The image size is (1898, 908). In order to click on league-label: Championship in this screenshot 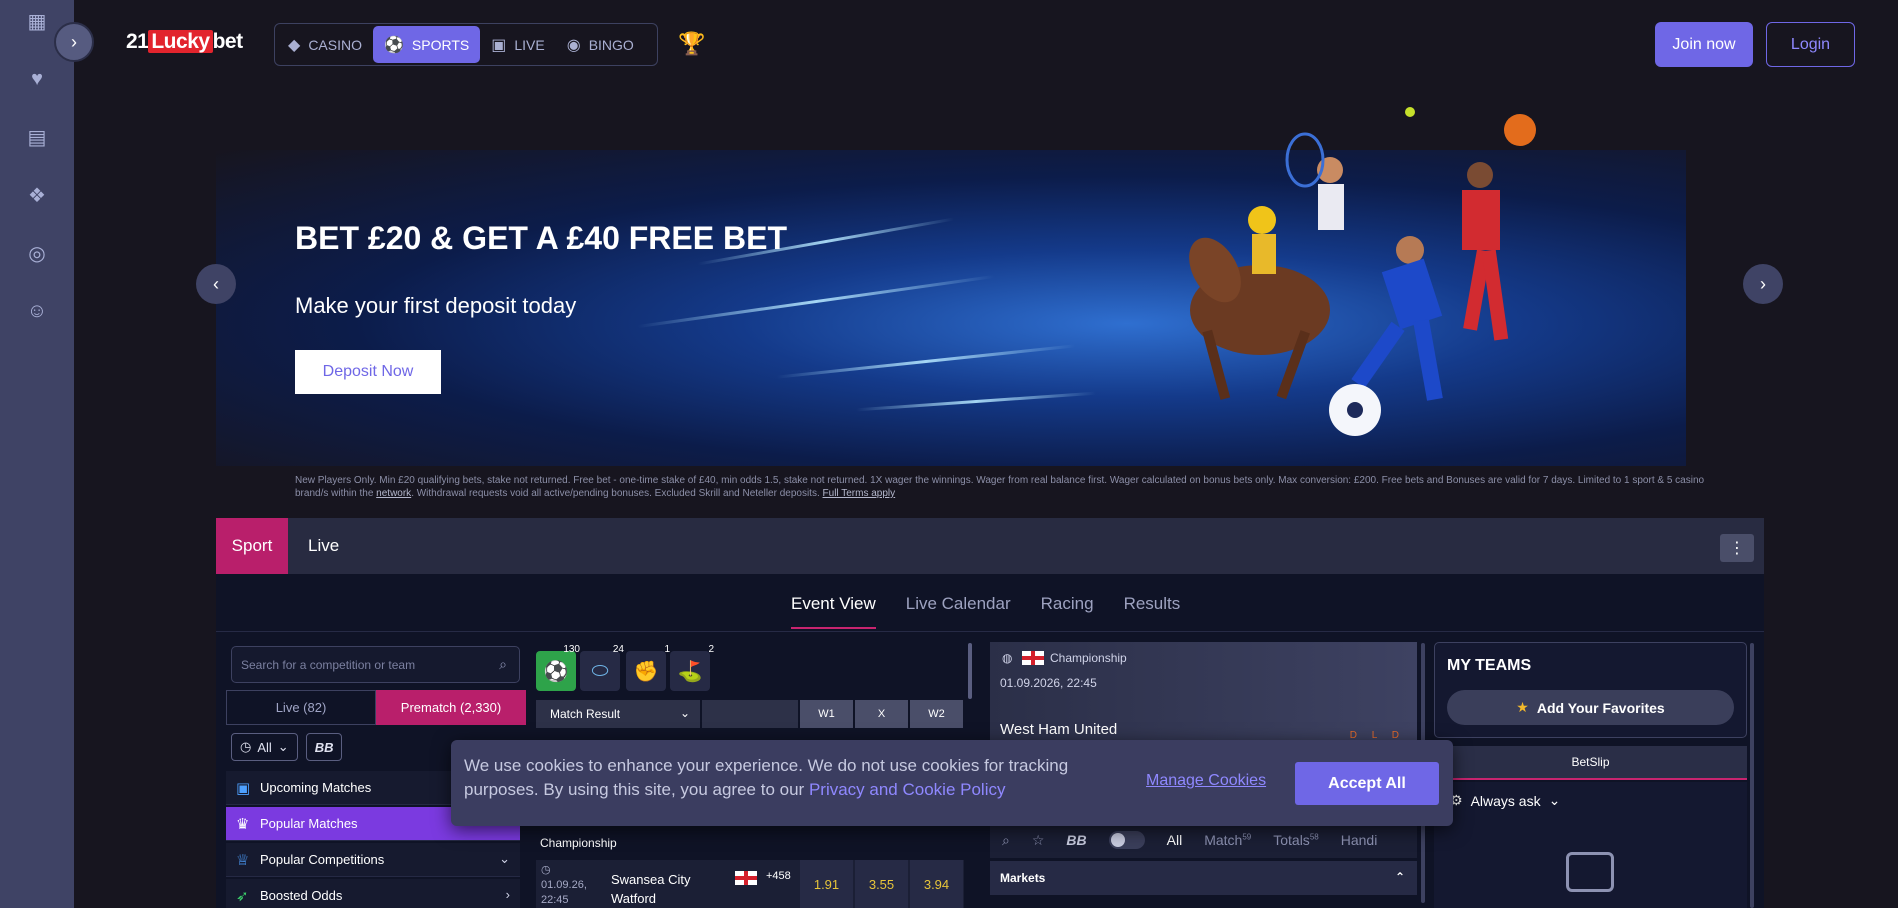, I will do `click(578, 843)`.